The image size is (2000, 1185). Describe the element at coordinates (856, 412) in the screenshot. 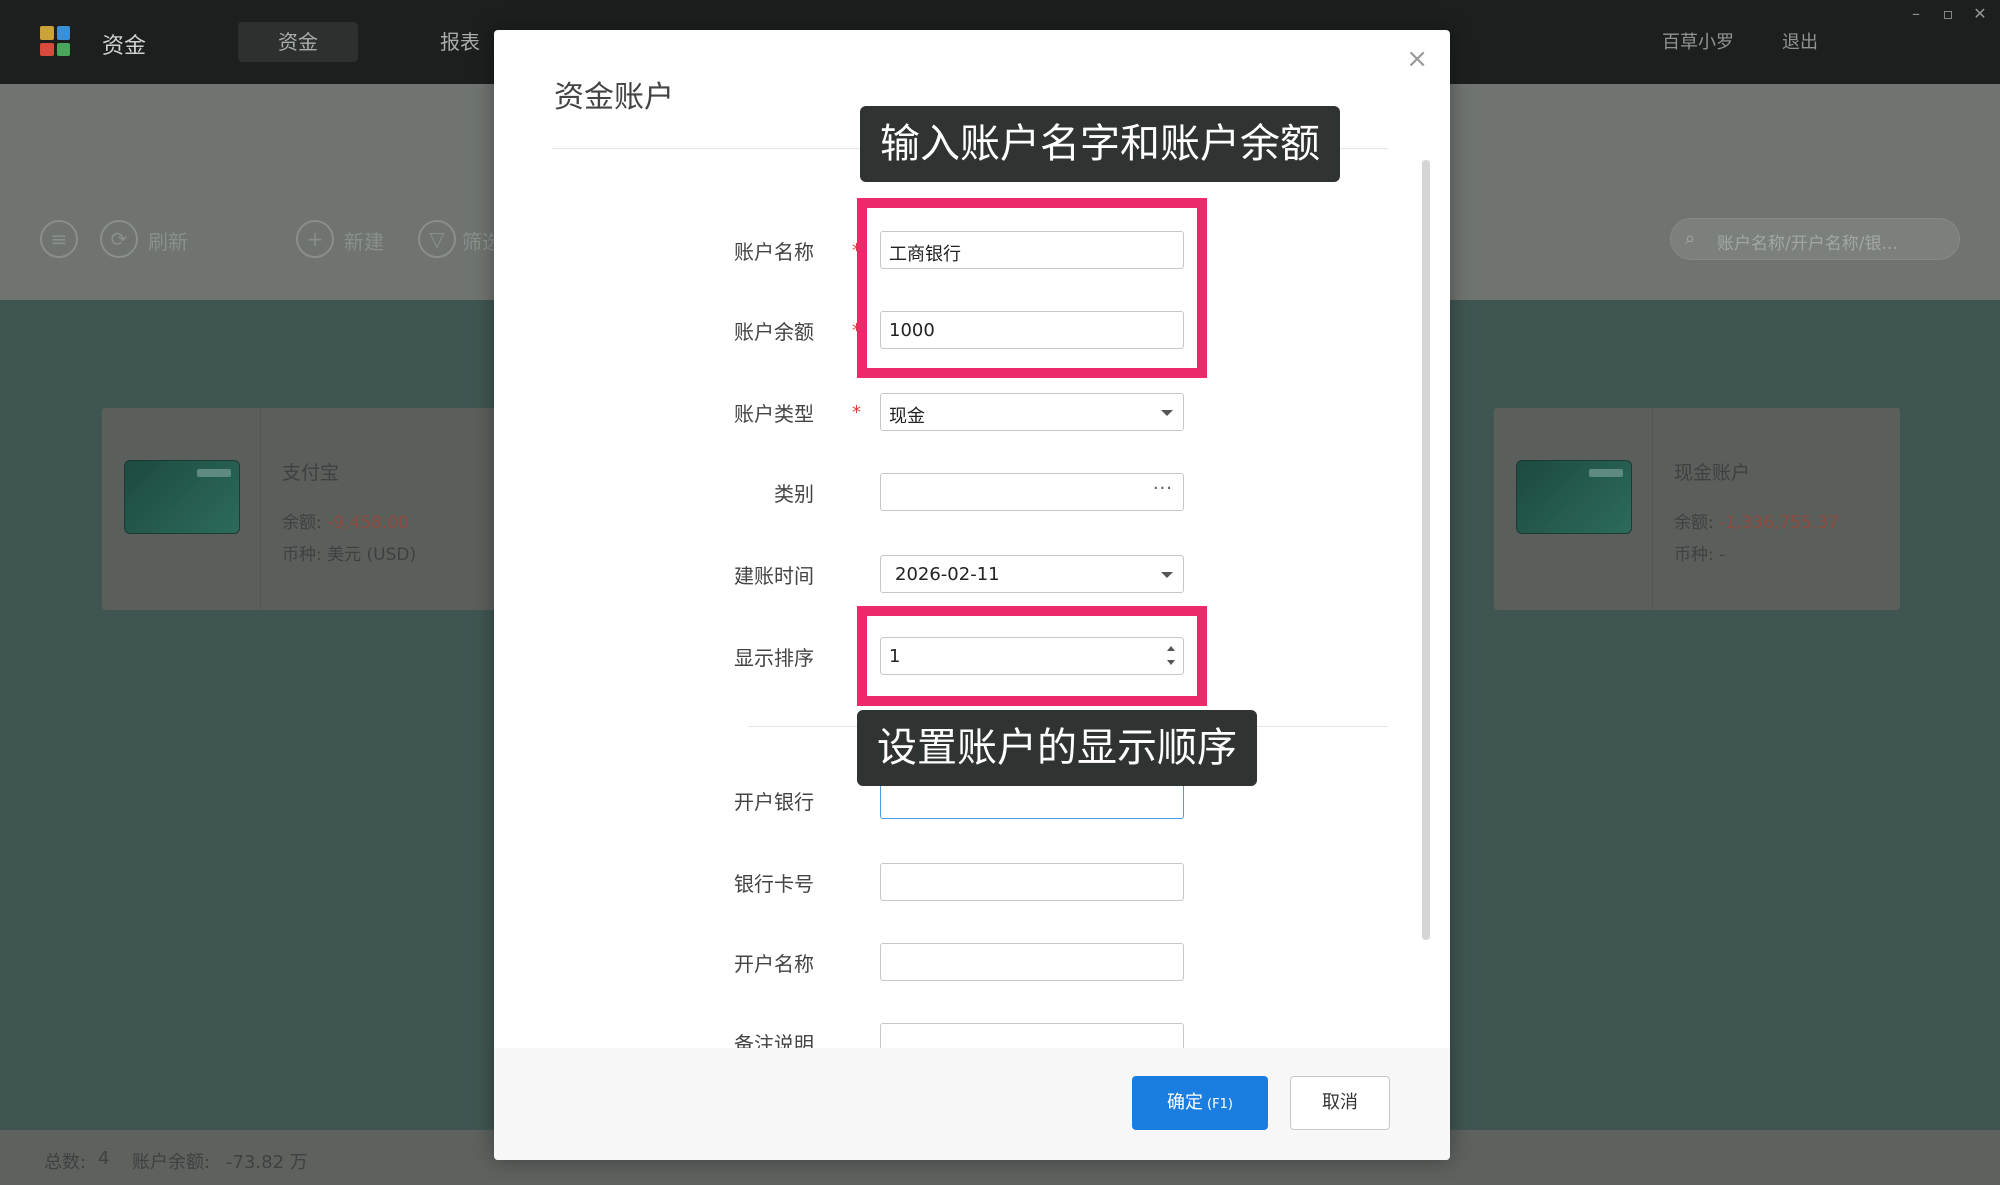

I see `required-mark: *` at that location.